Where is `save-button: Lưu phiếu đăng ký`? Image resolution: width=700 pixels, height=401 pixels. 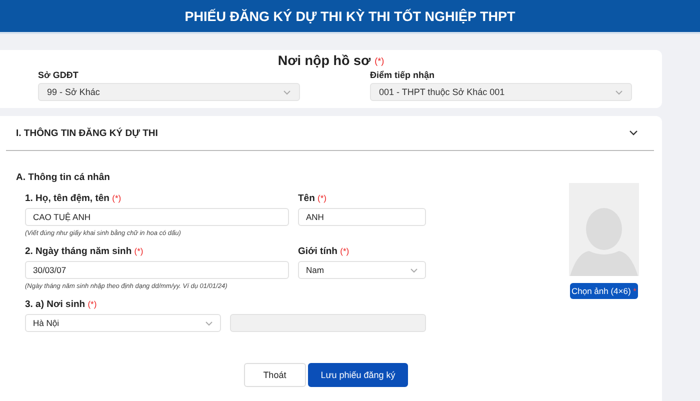 save-button: Lưu phiếu đăng ký is located at coordinates (358, 375).